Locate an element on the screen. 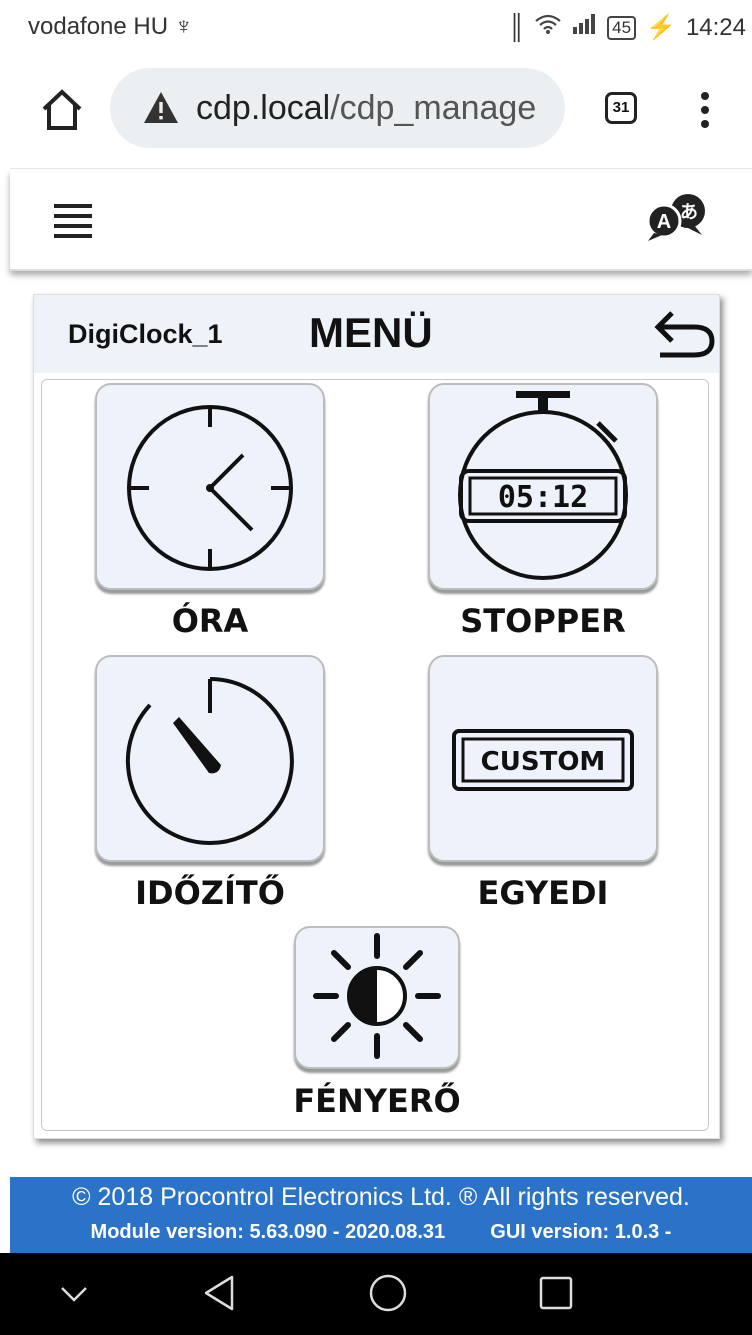 The image size is (752, 1335). panel-header: DigiClock_1 MENÜ is located at coordinates (376, 334).